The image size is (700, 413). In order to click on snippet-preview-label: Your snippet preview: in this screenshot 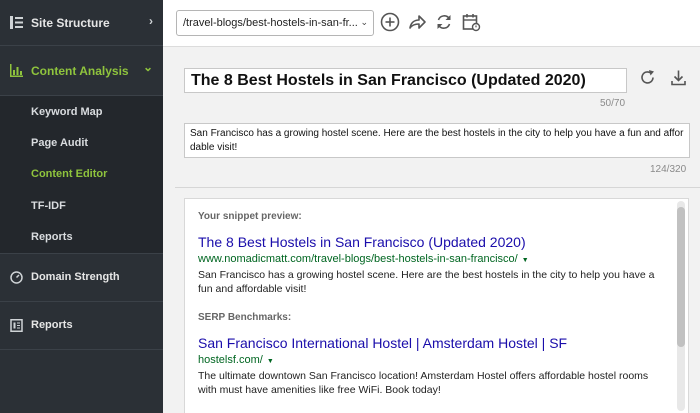, I will do `click(250, 216)`.